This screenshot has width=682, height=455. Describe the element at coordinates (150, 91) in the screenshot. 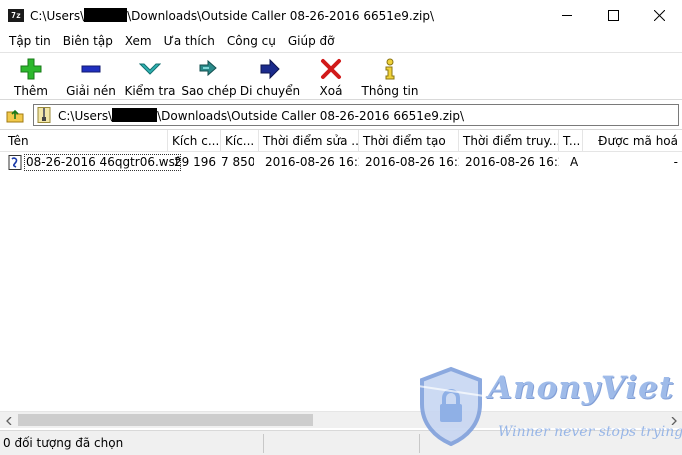

I see `test-label: Kiểm tra` at that location.